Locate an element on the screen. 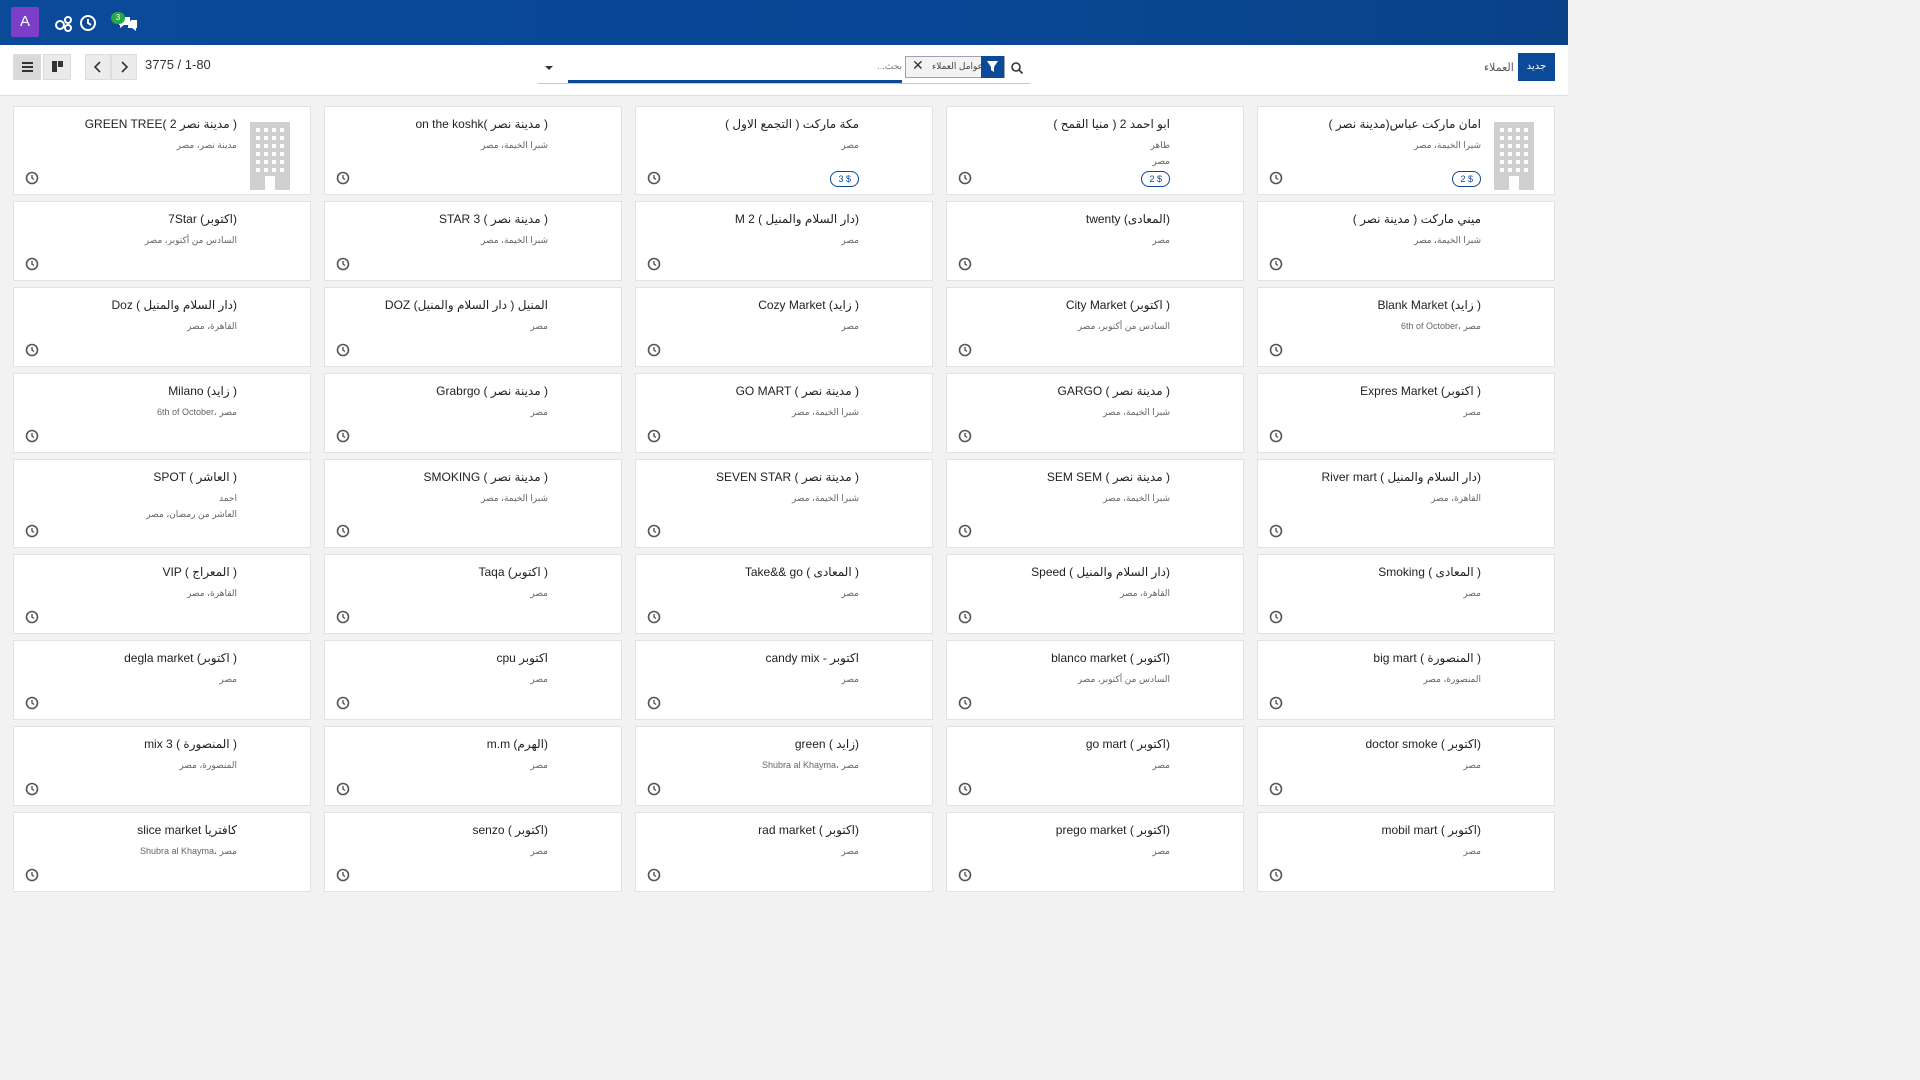 The image size is (1920, 1080). customer-name: DOZ المنيل ( دار السلام والمنيل) is located at coordinates (466, 305).